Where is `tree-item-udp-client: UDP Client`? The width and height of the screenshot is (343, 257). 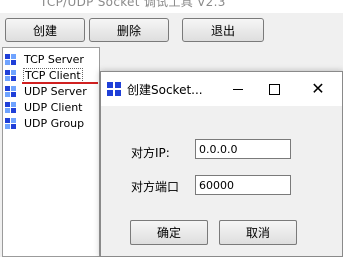 tree-item-udp-client: UDP Client is located at coordinates (44, 107).